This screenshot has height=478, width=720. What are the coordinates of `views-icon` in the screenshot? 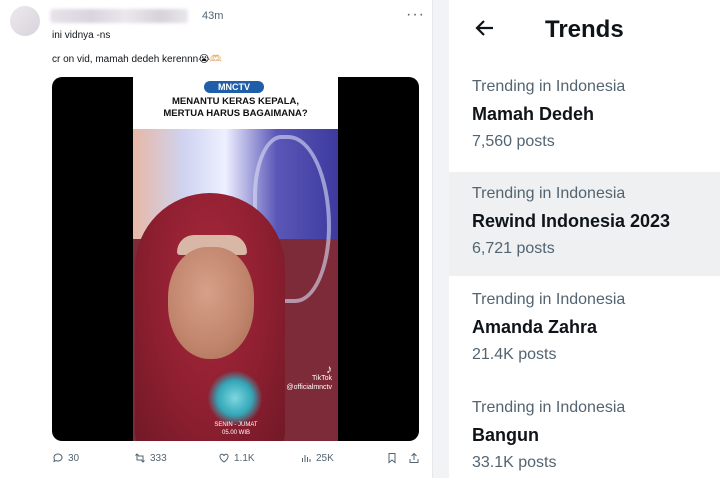 It's located at (306, 458).